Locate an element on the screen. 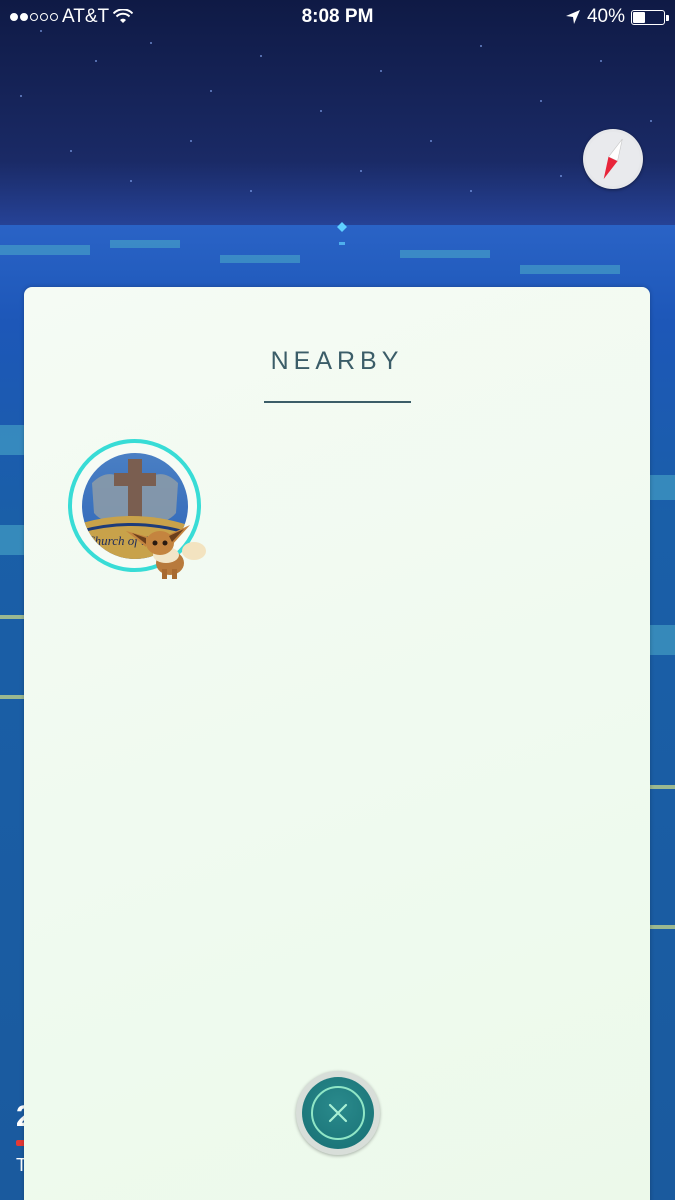 The width and height of the screenshot is (675, 1200). close-button is located at coordinates (338, 1113).